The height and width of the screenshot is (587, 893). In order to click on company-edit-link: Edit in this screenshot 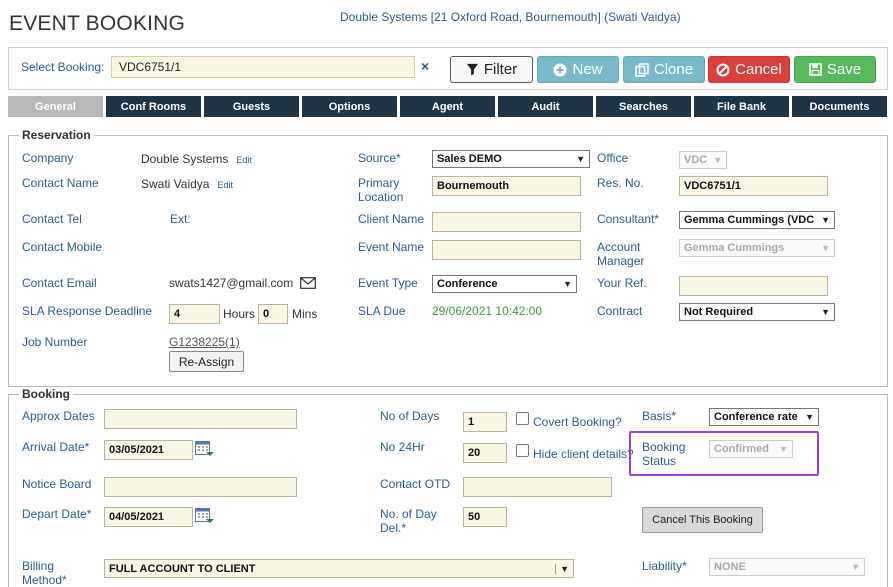, I will do `click(244, 160)`.